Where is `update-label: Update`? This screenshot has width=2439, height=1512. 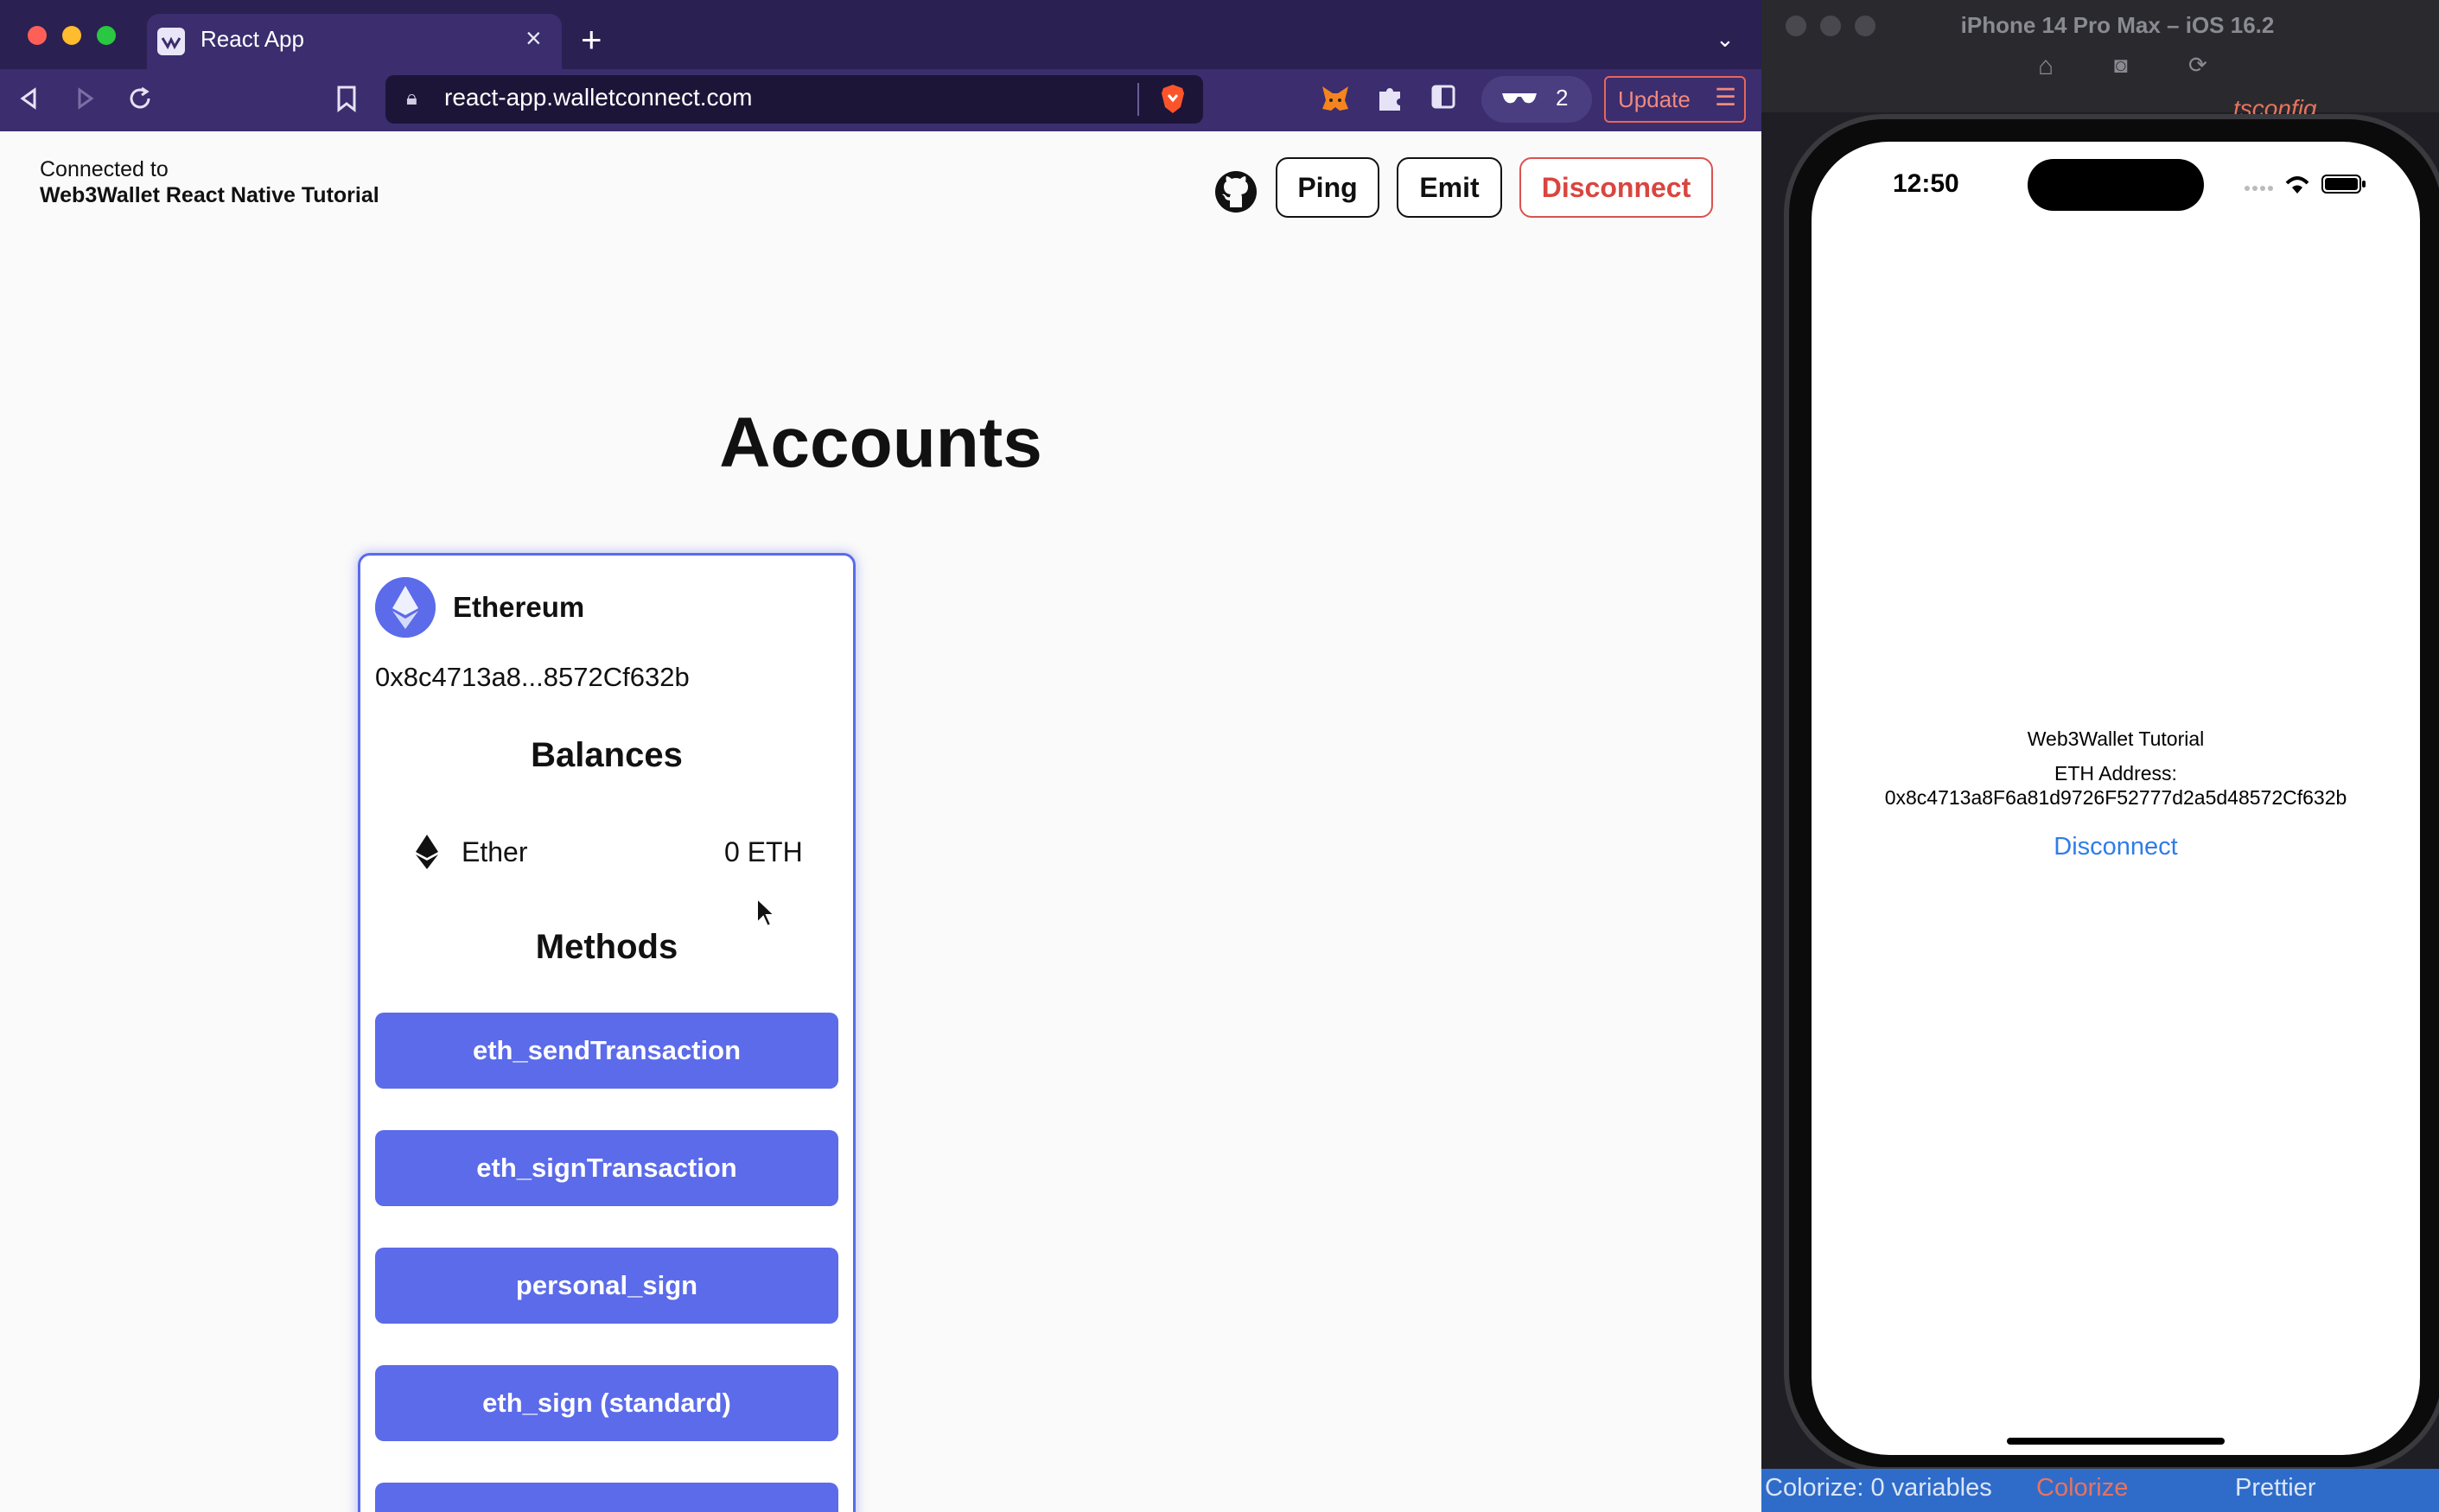
update-label: Update is located at coordinates (1655, 99).